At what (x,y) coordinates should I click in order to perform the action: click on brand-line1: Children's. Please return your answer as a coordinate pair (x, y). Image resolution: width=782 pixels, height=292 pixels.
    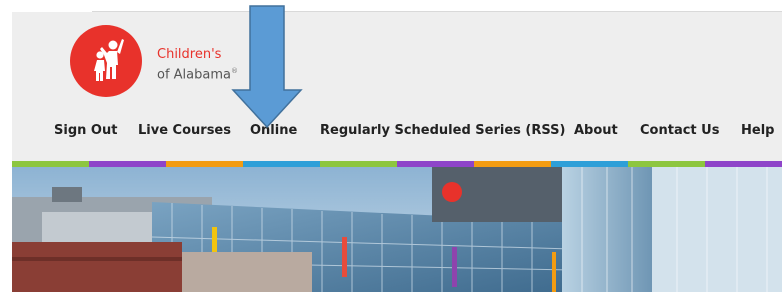
    Looking at the image, I should click on (189, 54).